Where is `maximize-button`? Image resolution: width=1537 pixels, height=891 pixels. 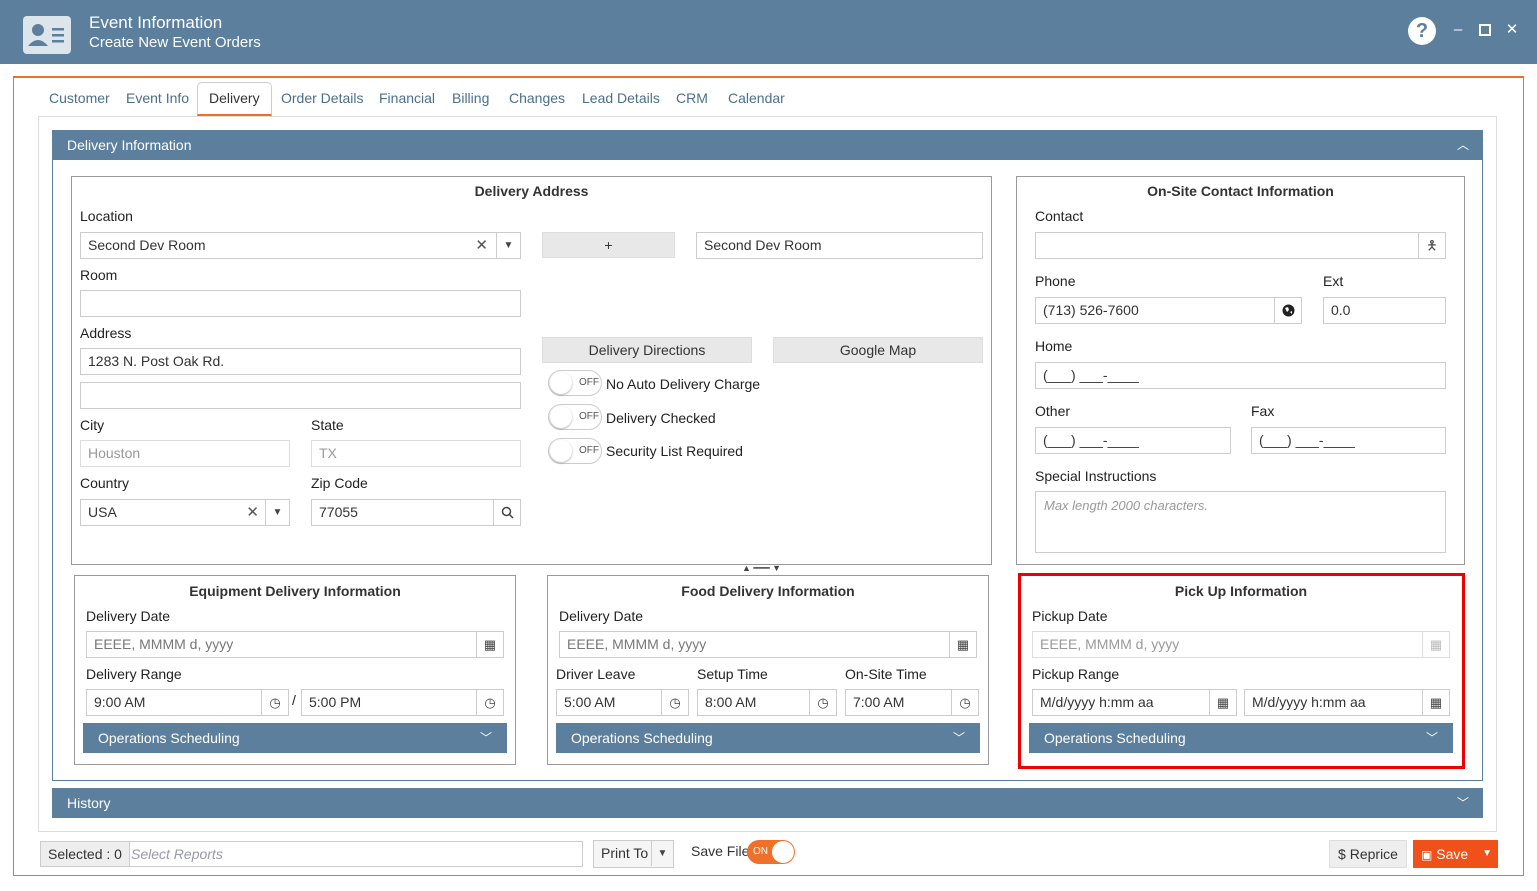
maximize-button is located at coordinates (1485, 30).